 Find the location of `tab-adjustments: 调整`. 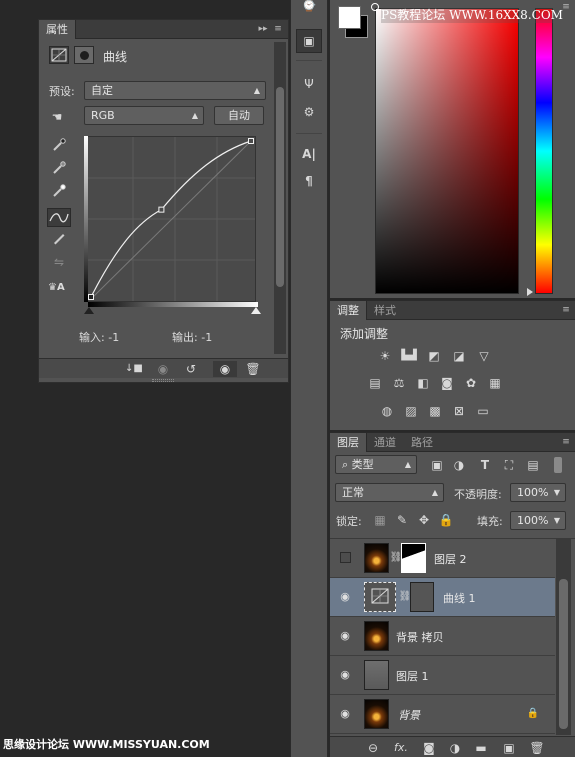

tab-adjustments: 调整 is located at coordinates (348, 310).